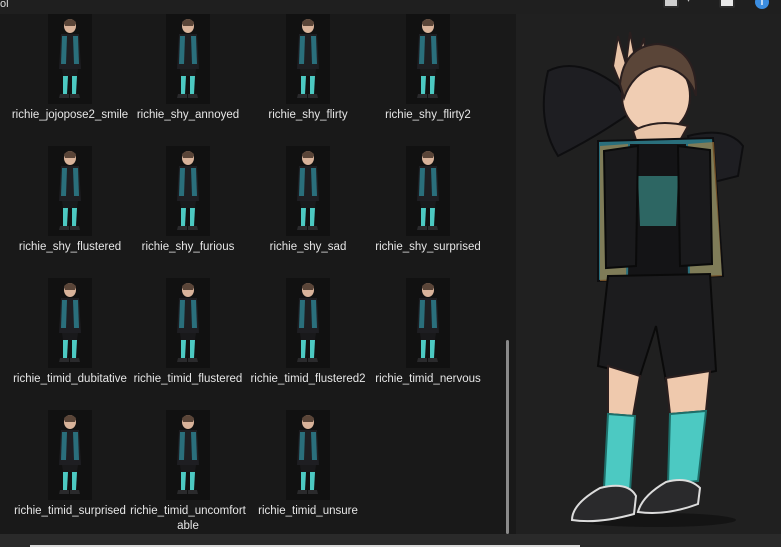  I want to click on chevron-down-icon: ▾, so click(691, 3).